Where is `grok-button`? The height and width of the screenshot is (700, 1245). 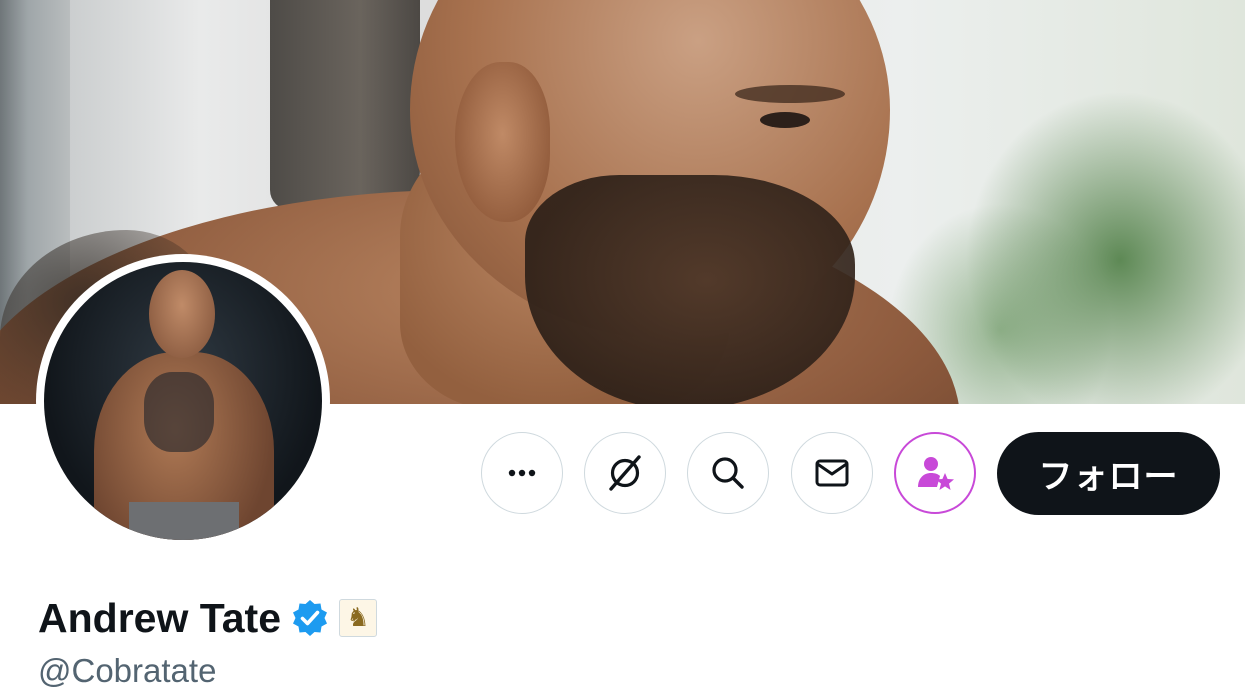 grok-button is located at coordinates (625, 473).